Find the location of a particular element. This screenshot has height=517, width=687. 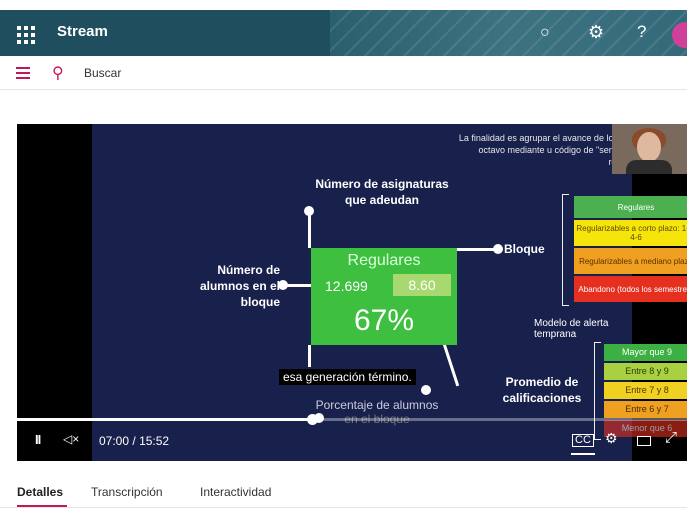

progress-fill is located at coordinates (164, 419).